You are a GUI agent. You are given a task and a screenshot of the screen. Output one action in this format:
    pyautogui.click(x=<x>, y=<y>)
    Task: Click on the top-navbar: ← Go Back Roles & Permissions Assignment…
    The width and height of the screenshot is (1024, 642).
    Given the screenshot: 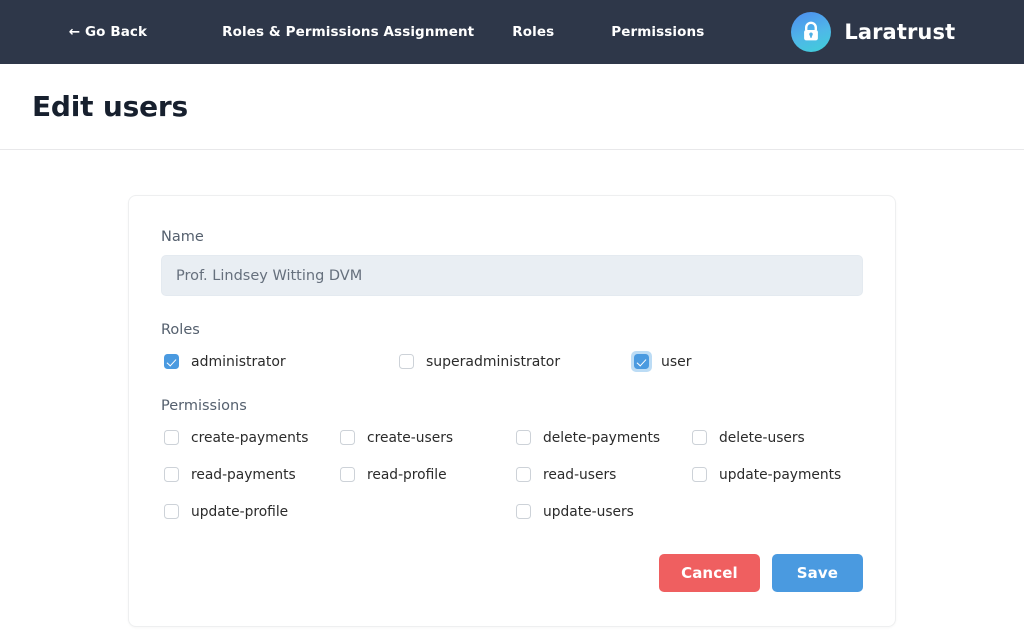 What is the action you would take?
    pyautogui.click(x=512, y=32)
    